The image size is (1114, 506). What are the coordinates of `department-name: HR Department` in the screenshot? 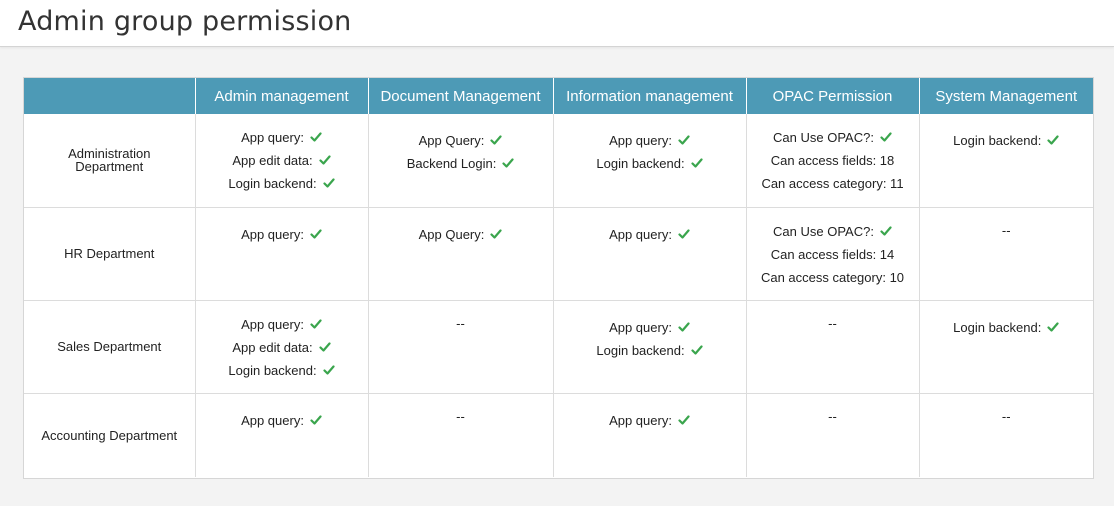 It's located at (110, 254).